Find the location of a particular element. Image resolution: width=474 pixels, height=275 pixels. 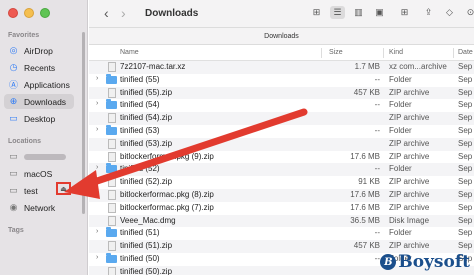

back-button: ‹ is located at coordinates (106, 13).